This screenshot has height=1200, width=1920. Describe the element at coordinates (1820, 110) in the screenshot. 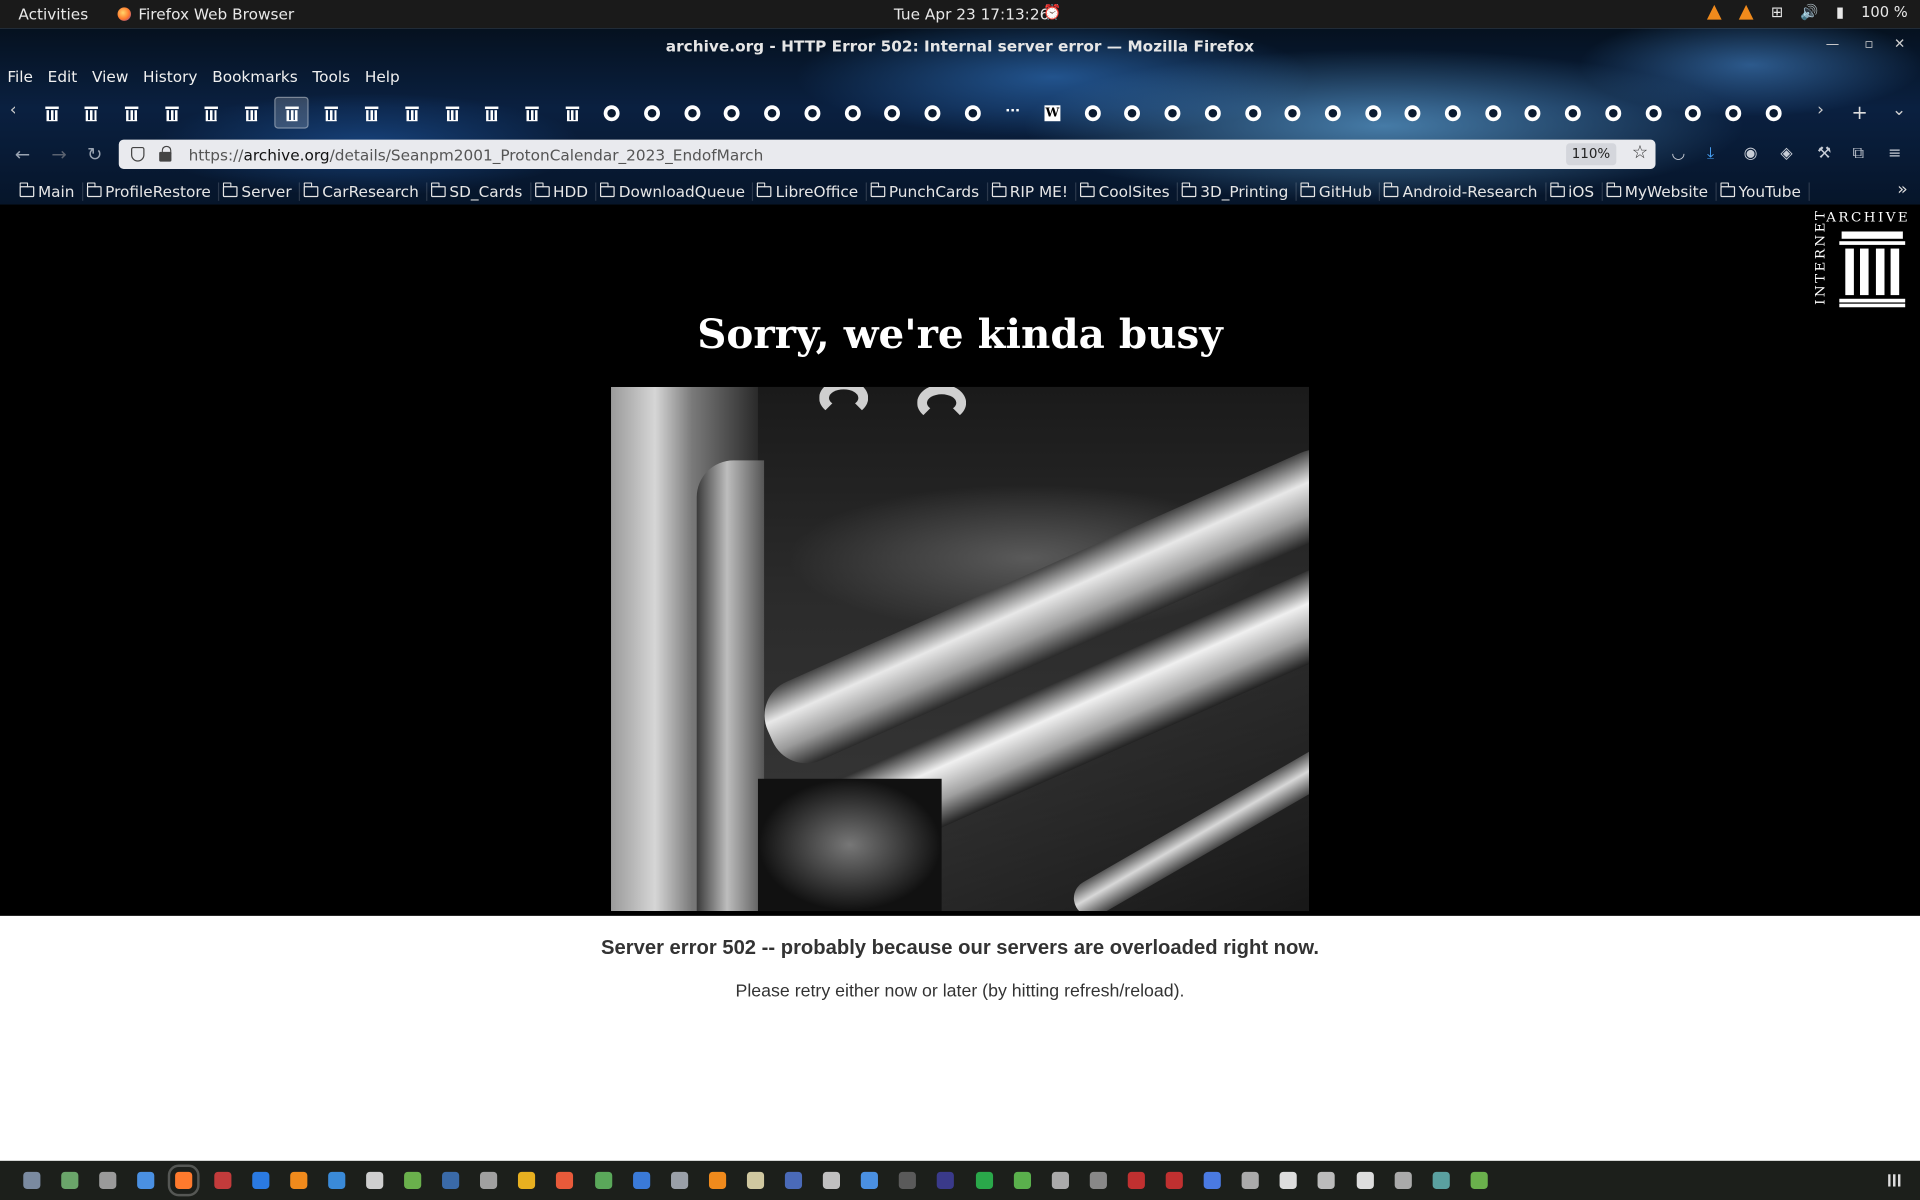

I see `tab-scroll-right-icon: ›` at that location.